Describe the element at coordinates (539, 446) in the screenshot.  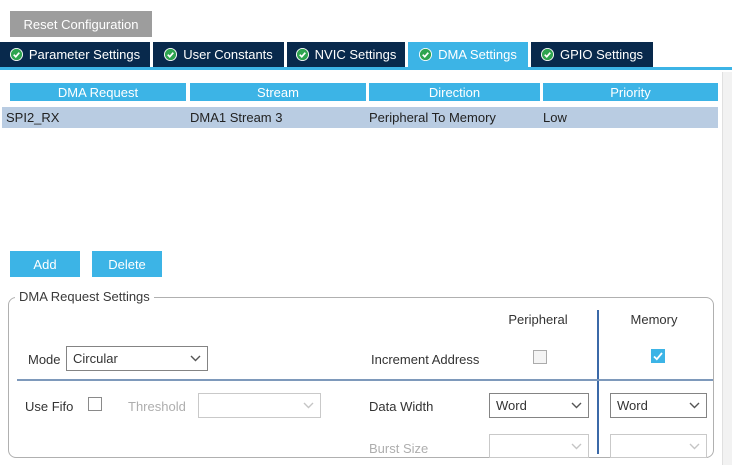
I see `burst-size-peripheral-select` at that location.